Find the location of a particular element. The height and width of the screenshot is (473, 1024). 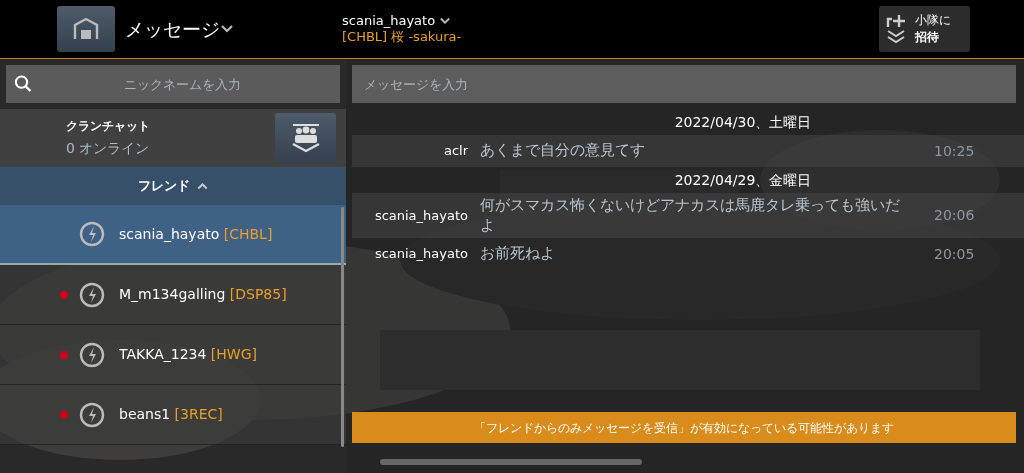

date-separator: 2022/04/30、土曜日 is located at coordinates (743, 122).